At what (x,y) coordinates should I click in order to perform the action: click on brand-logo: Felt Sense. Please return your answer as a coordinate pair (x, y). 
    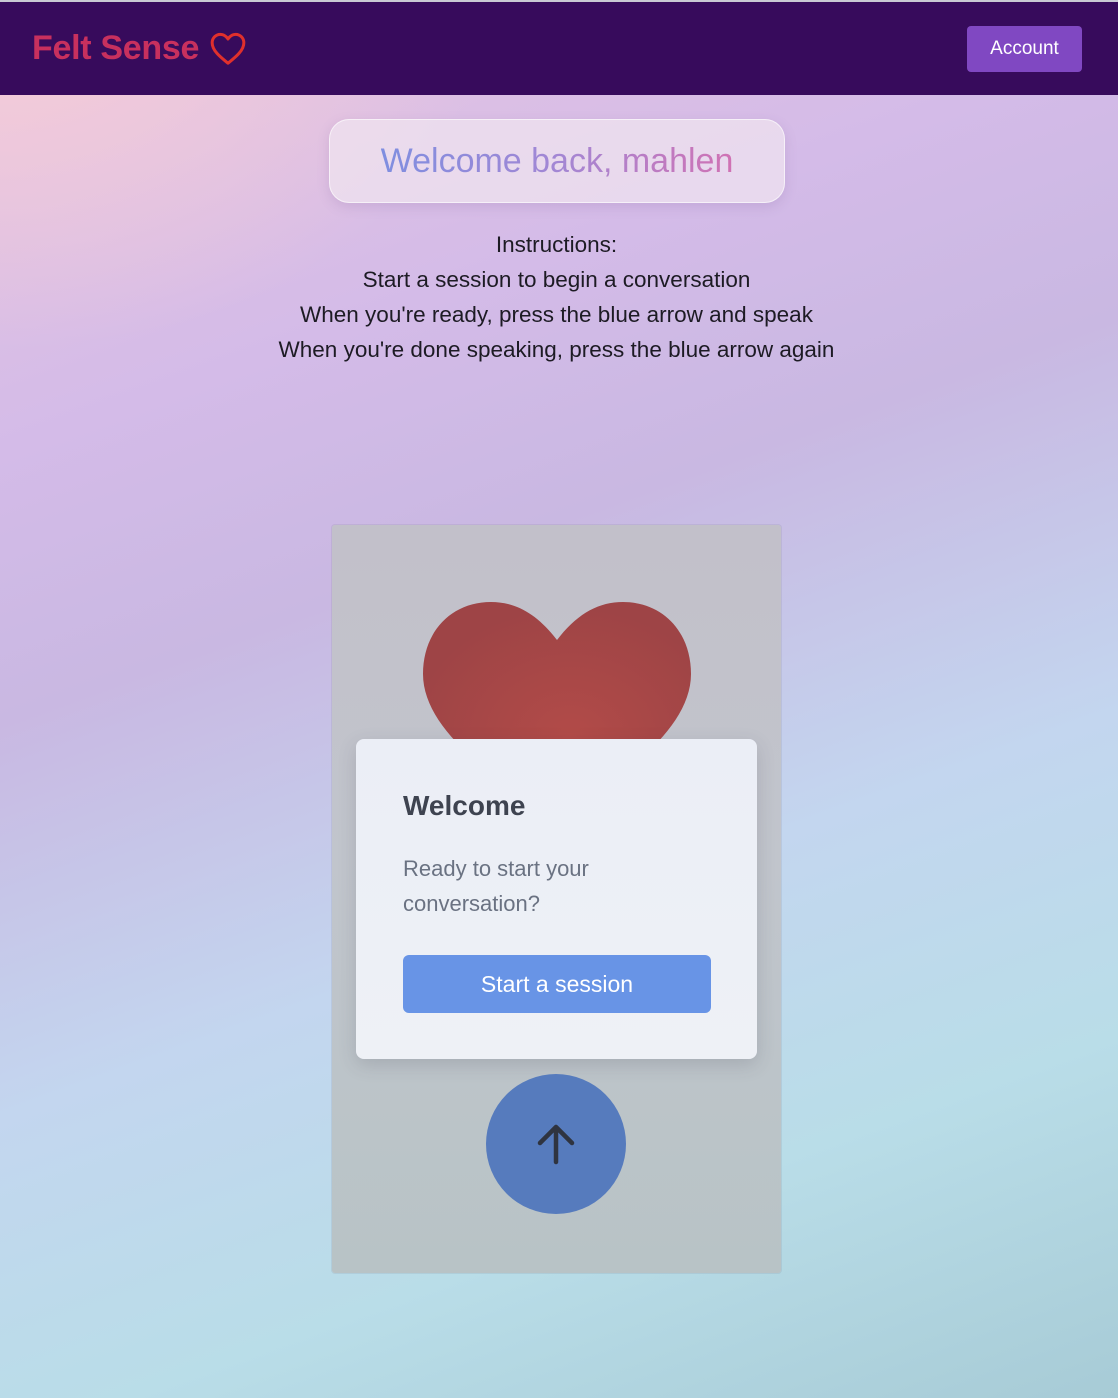
    Looking at the image, I should click on (140, 49).